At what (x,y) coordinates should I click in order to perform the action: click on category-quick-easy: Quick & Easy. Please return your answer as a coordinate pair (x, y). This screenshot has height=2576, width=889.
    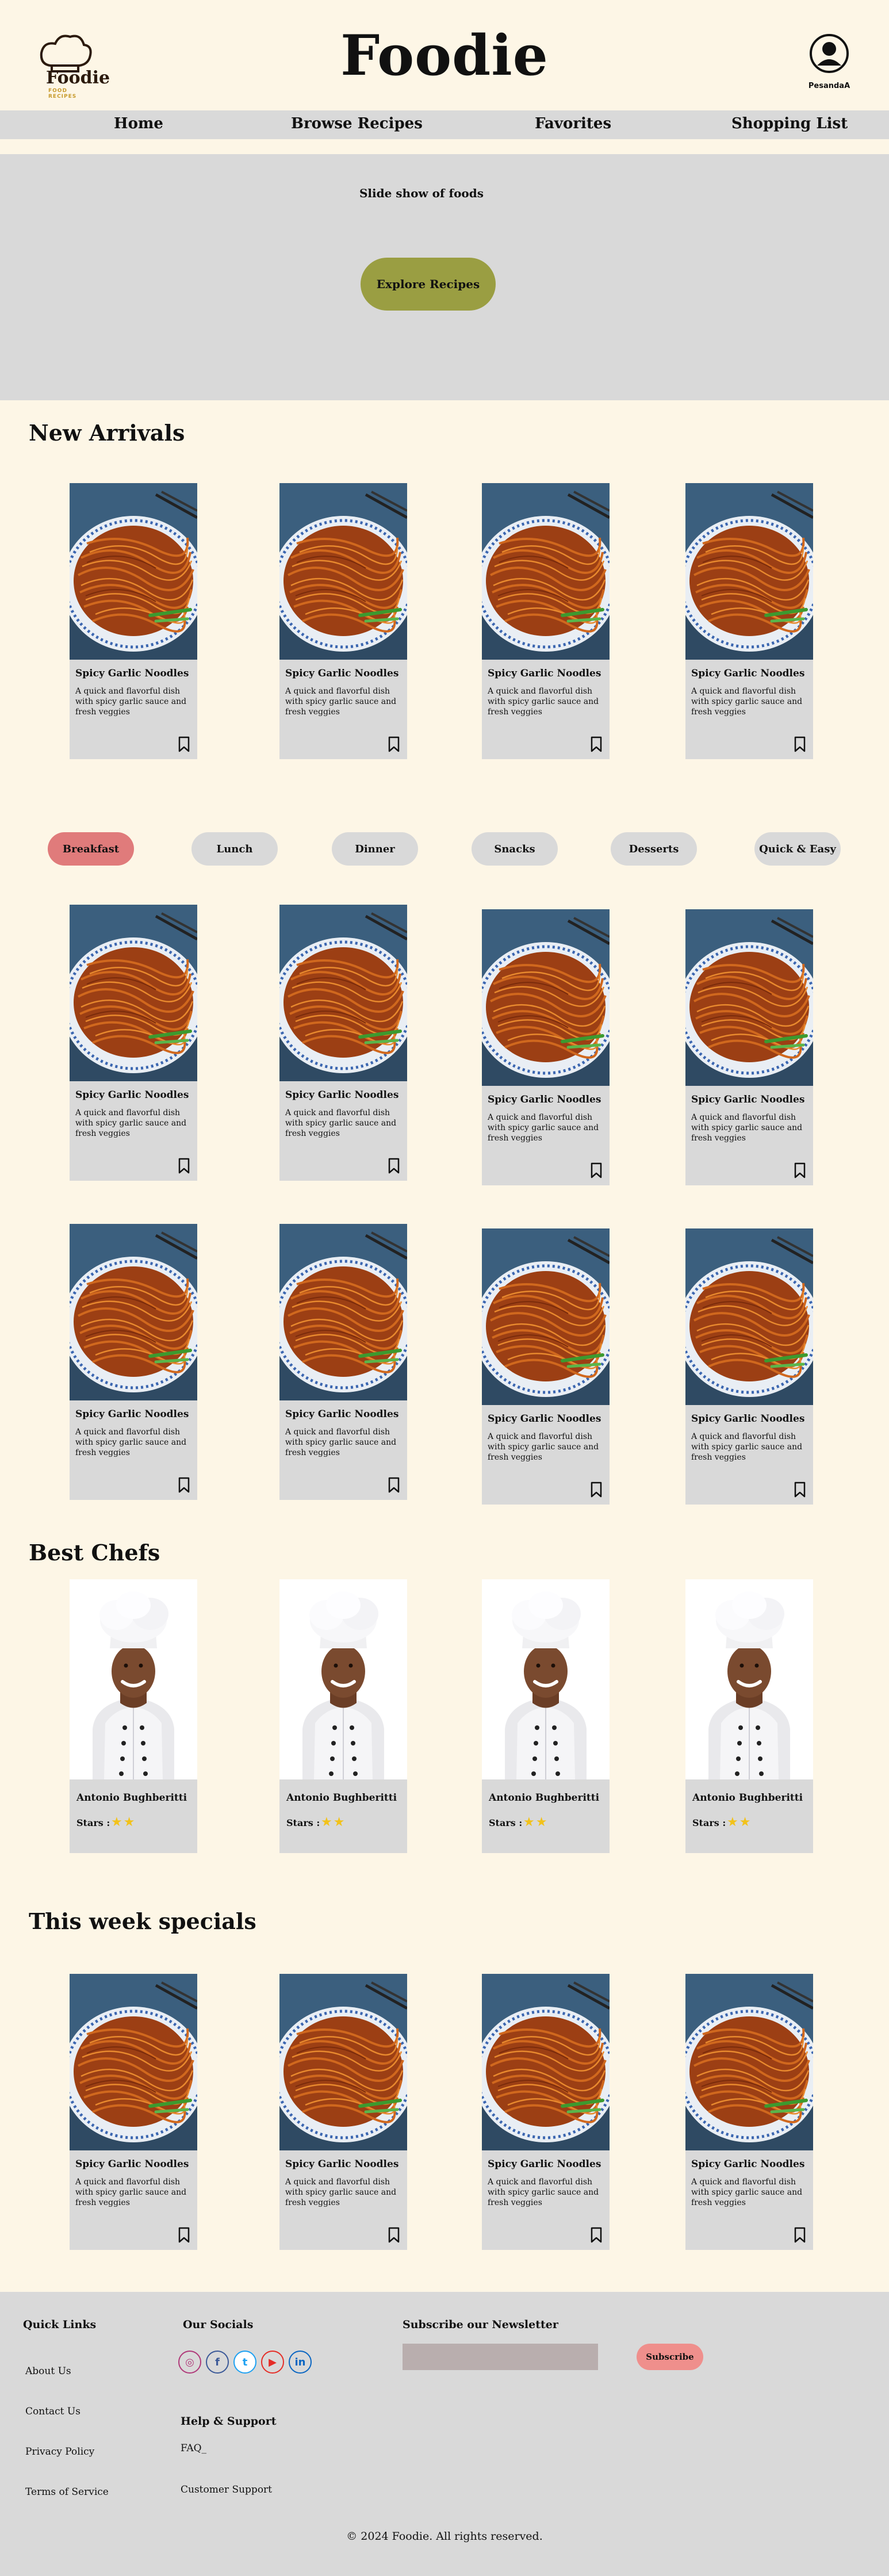
    Looking at the image, I should click on (797, 849).